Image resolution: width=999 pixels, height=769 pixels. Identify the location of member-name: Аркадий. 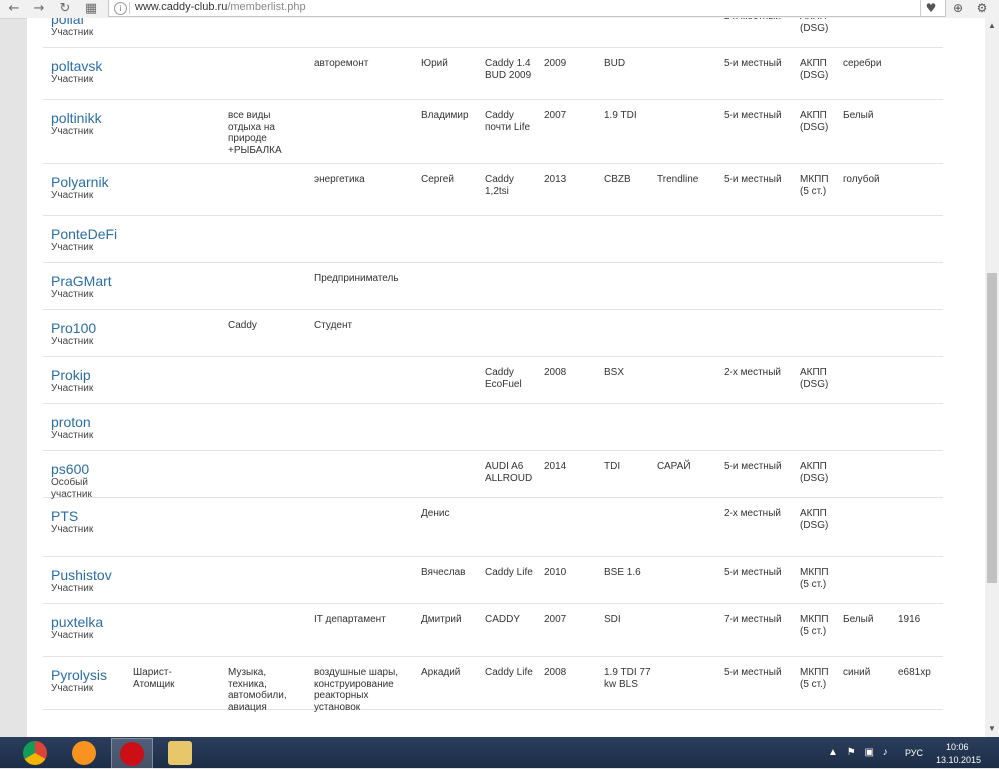
(441, 672).